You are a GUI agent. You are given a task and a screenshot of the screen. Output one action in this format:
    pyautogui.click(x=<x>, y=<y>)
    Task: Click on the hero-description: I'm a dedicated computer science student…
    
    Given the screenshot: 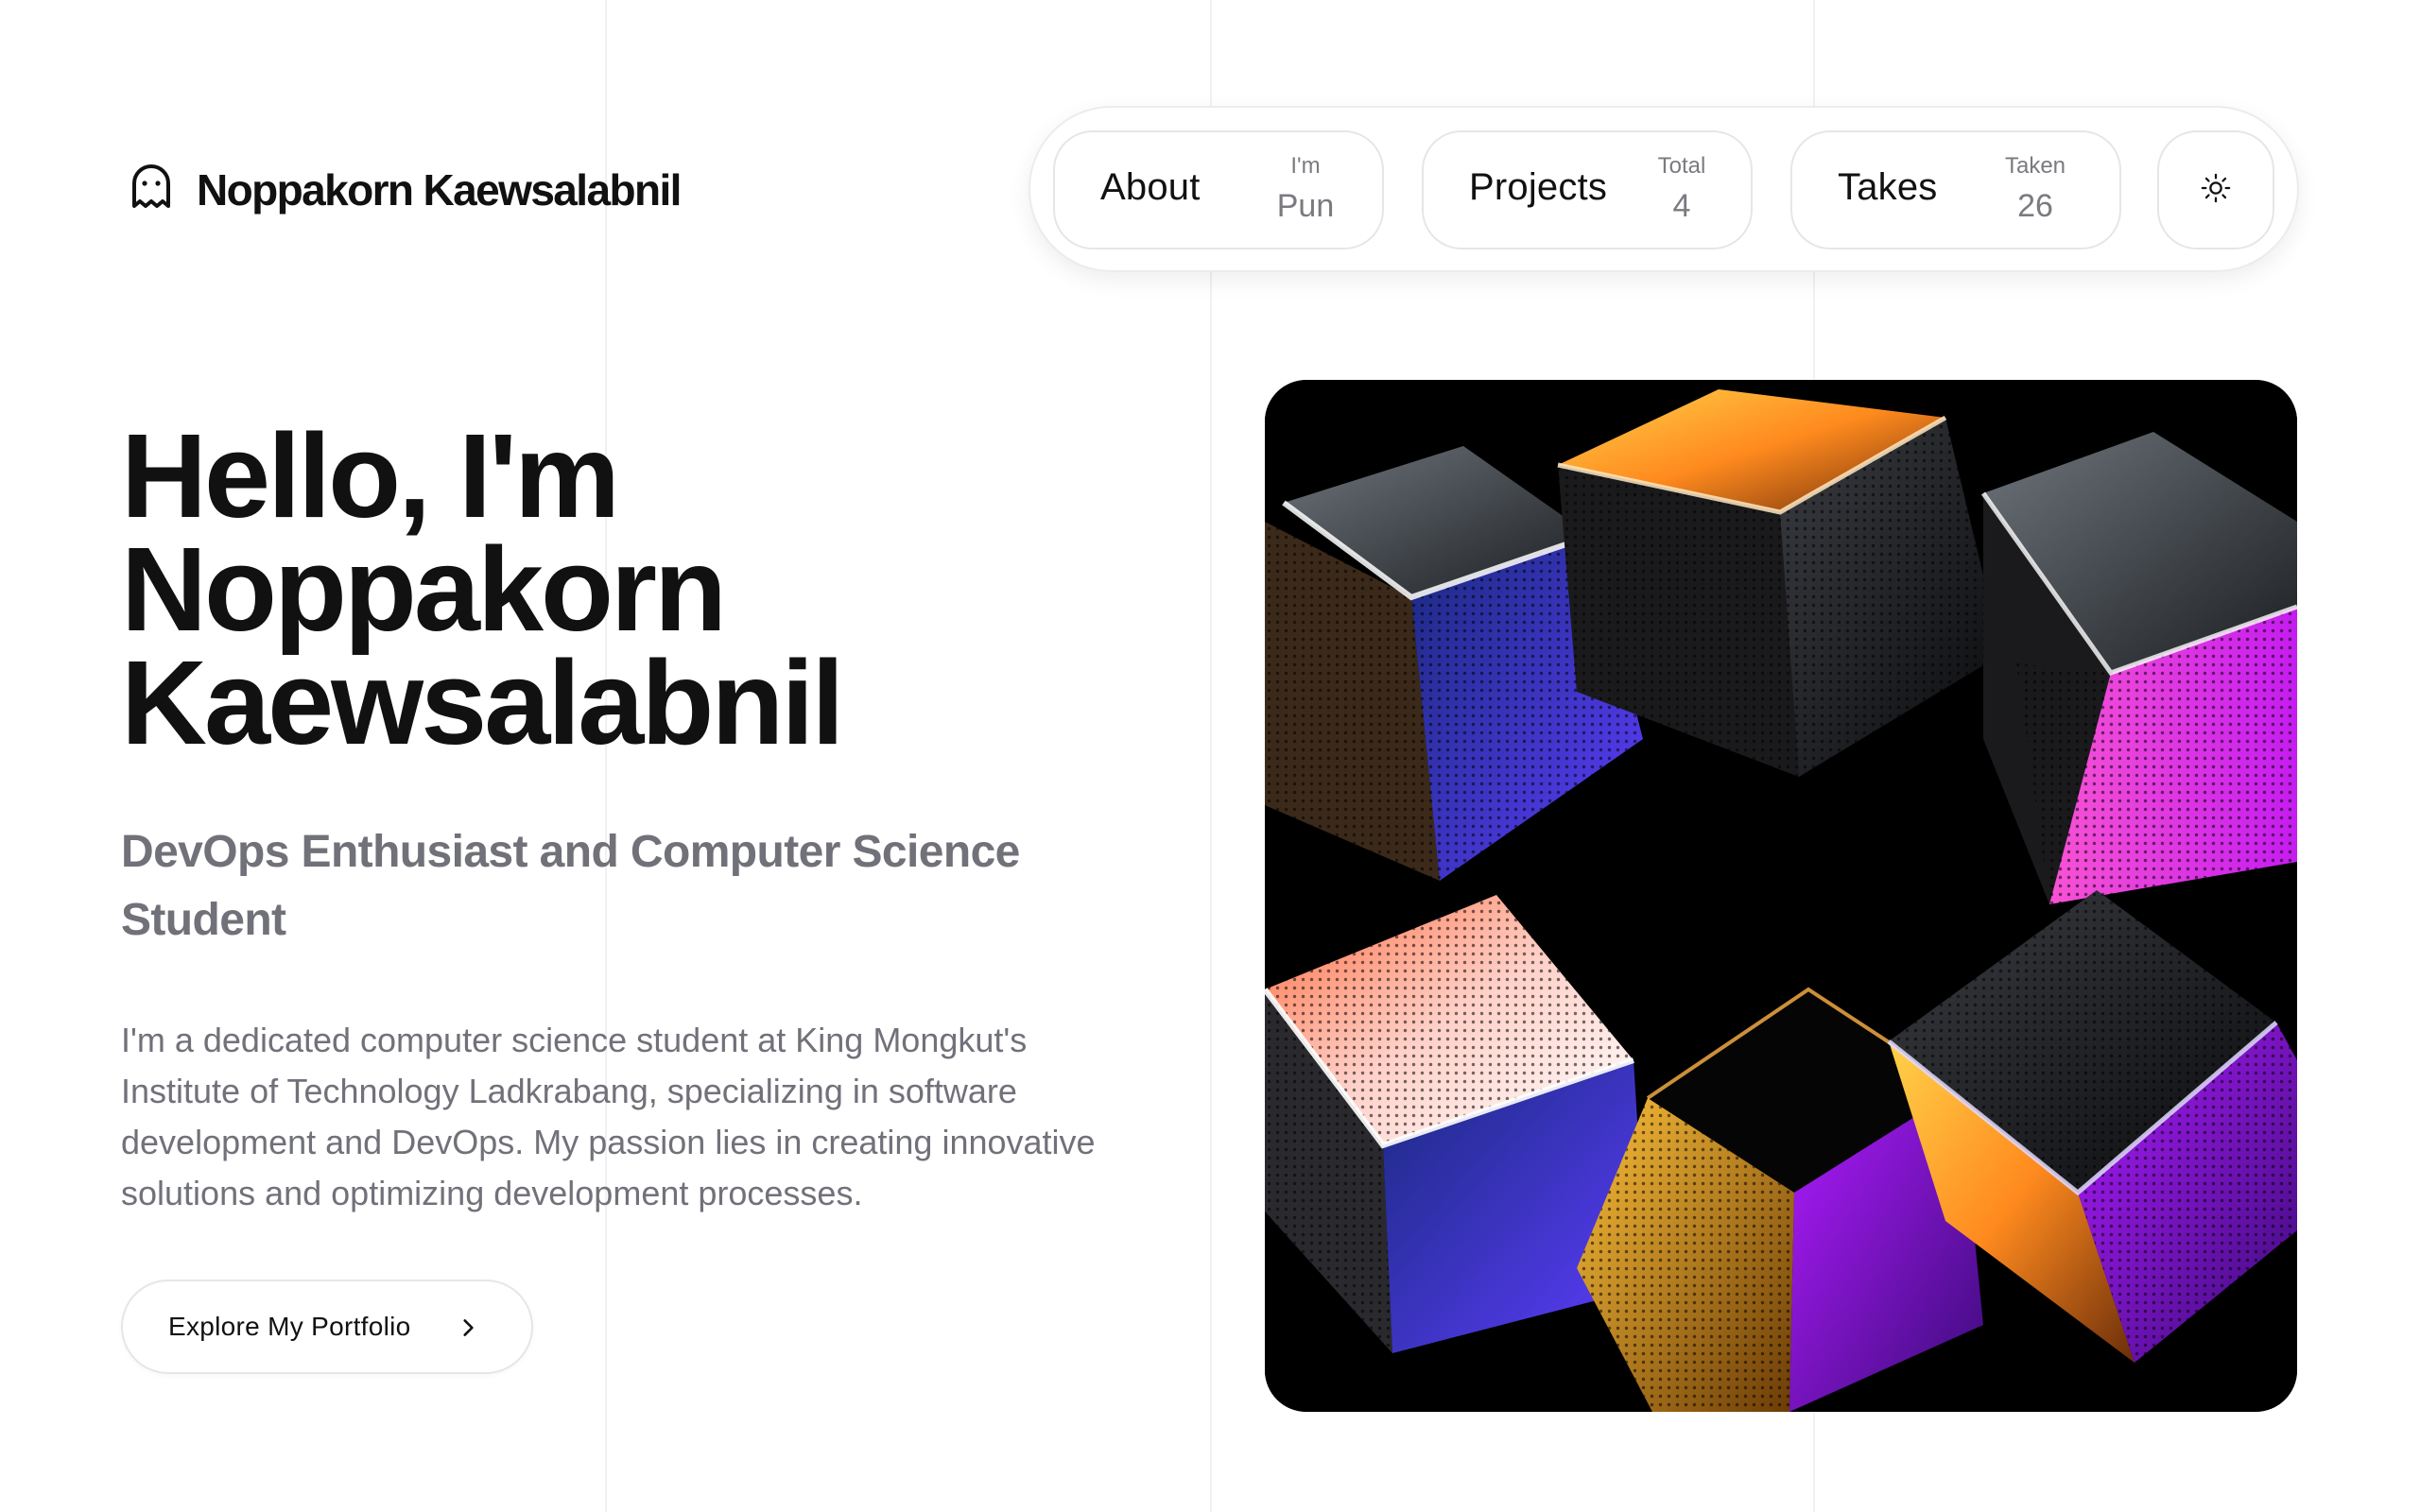 What is the action you would take?
    pyautogui.click(x=608, y=1116)
    